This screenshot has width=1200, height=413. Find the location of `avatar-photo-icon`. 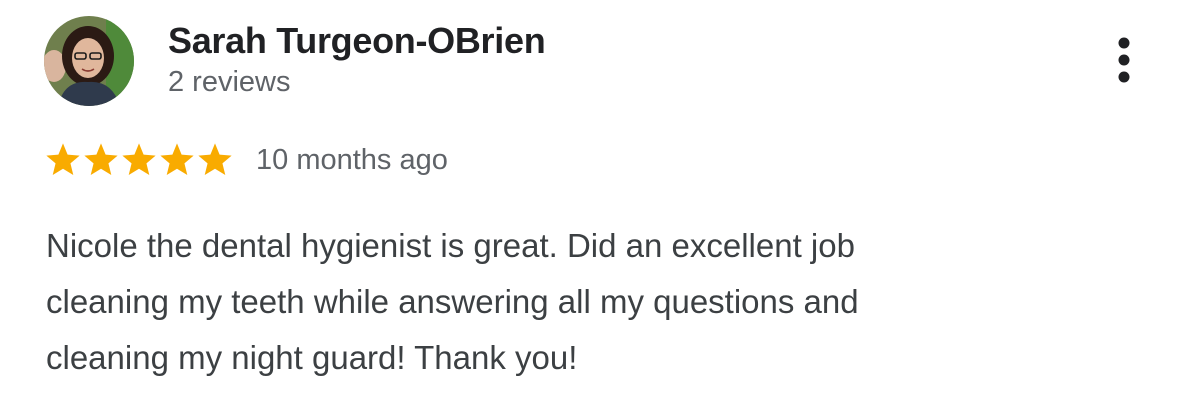

avatar-photo-icon is located at coordinates (89, 61).